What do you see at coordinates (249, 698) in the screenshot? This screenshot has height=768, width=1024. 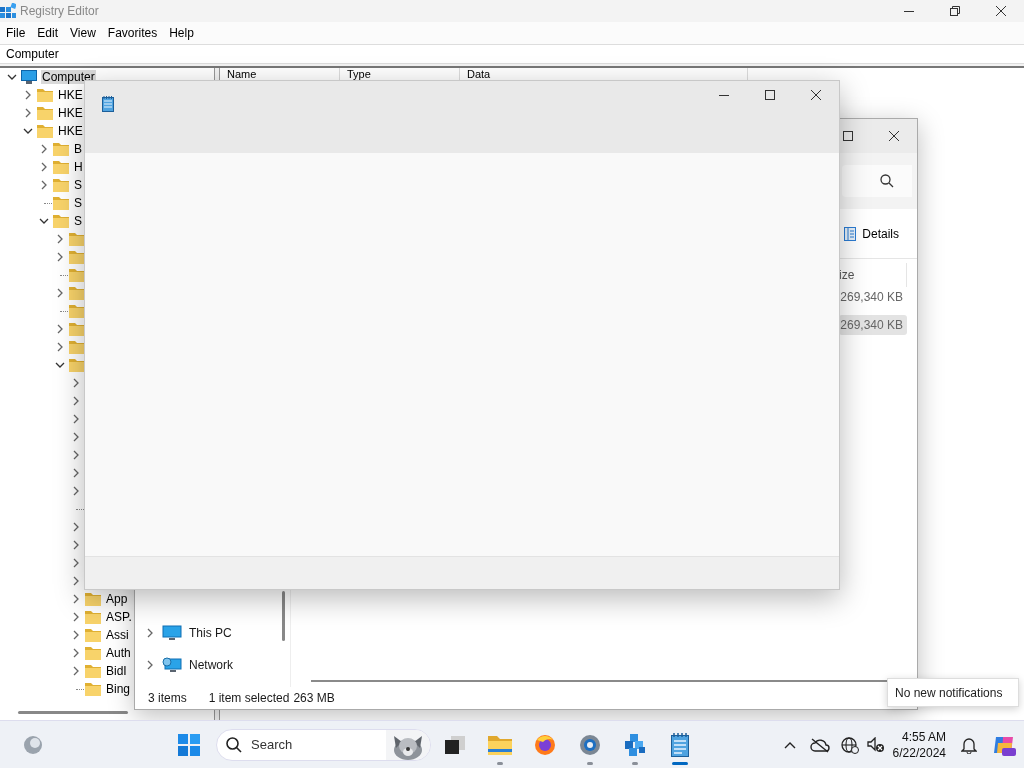 I see `status-text: 1 item selected` at bounding box center [249, 698].